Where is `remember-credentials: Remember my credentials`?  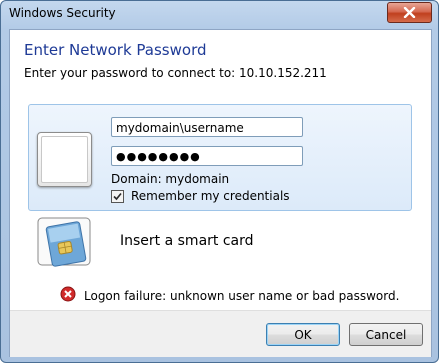
remember-credentials: Remember my credentials is located at coordinates (200, 196).